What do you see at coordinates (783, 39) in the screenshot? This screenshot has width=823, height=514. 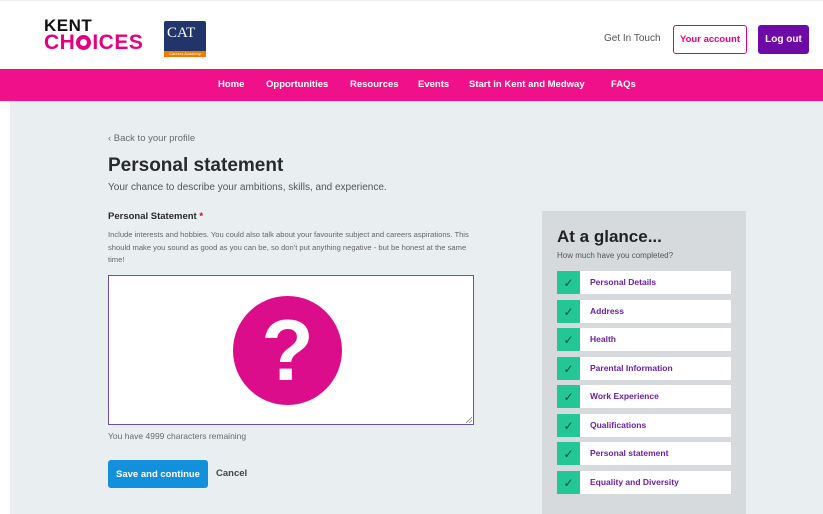 I see `log-out-button: Log out` at bounding box center [783, 39].